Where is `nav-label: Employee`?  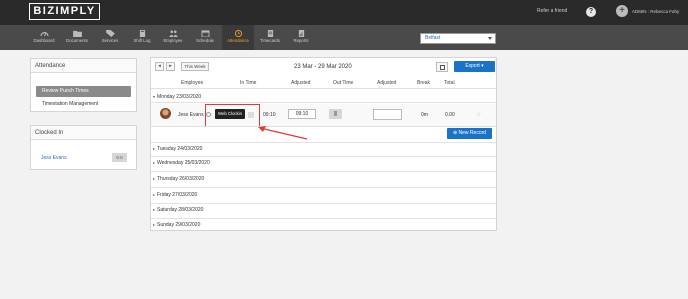 nav-label: Employee is located at coordinates (173, 40).